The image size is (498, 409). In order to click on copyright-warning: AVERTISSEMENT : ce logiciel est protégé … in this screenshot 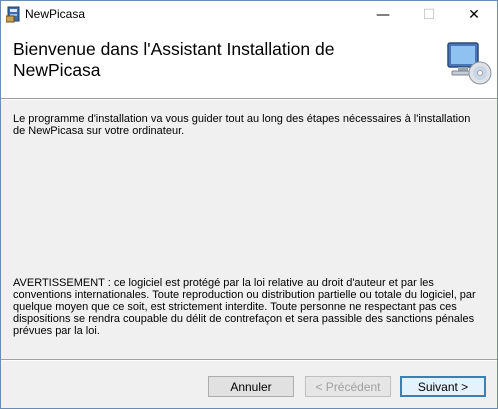, I will do `click(244, 307)`.